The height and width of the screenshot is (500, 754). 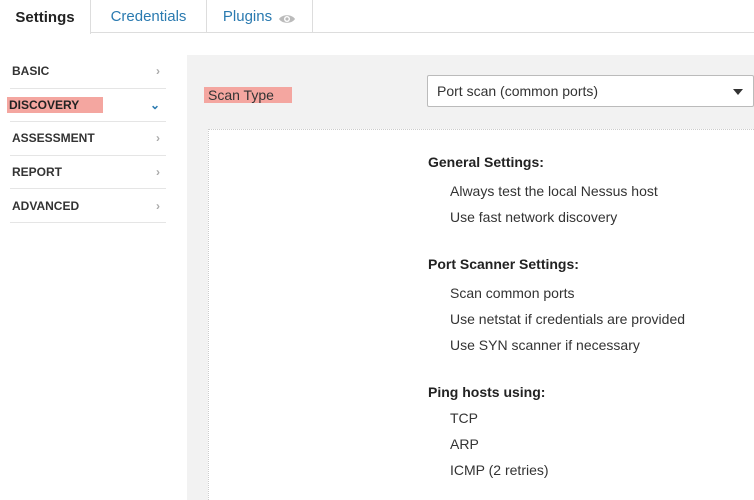 What do you see at coordinates (154, 104) in the screenshot?
I see `chevron-down-icon: ⌄` at bounding box center [154, 104].